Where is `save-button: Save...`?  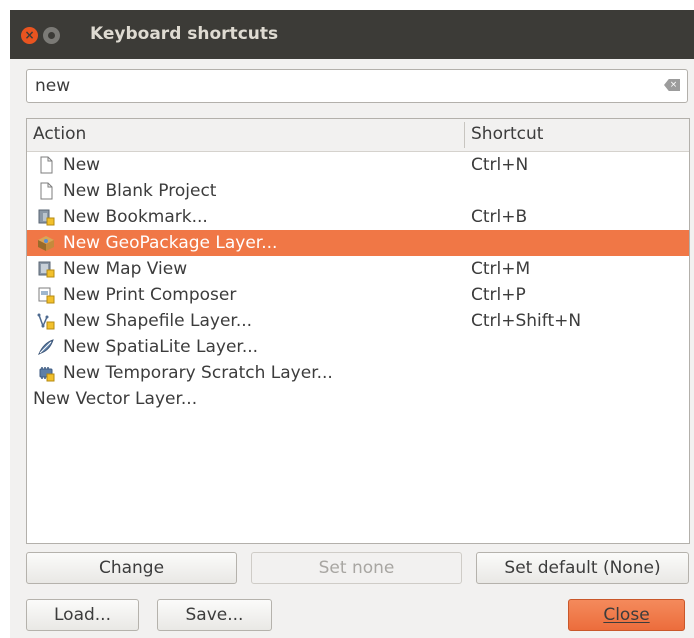
save-button: Save... is located at coordinates (214, 615).